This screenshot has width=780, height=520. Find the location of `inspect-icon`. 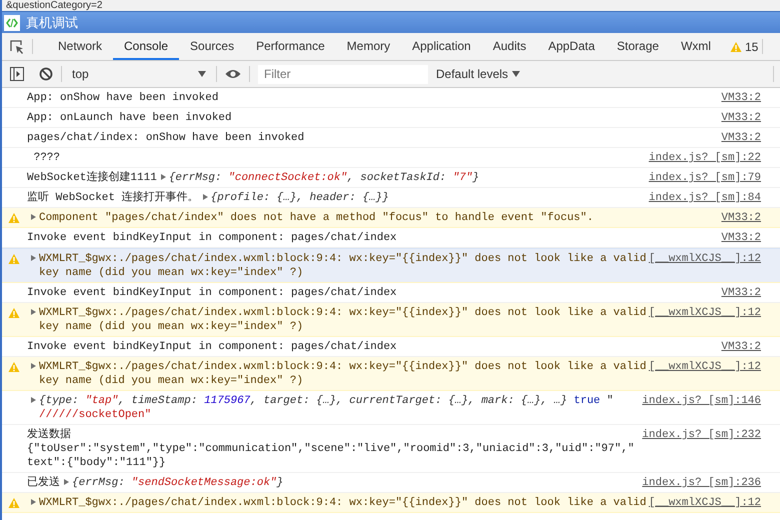

inspect-icon is located at coordinates (17, 47).